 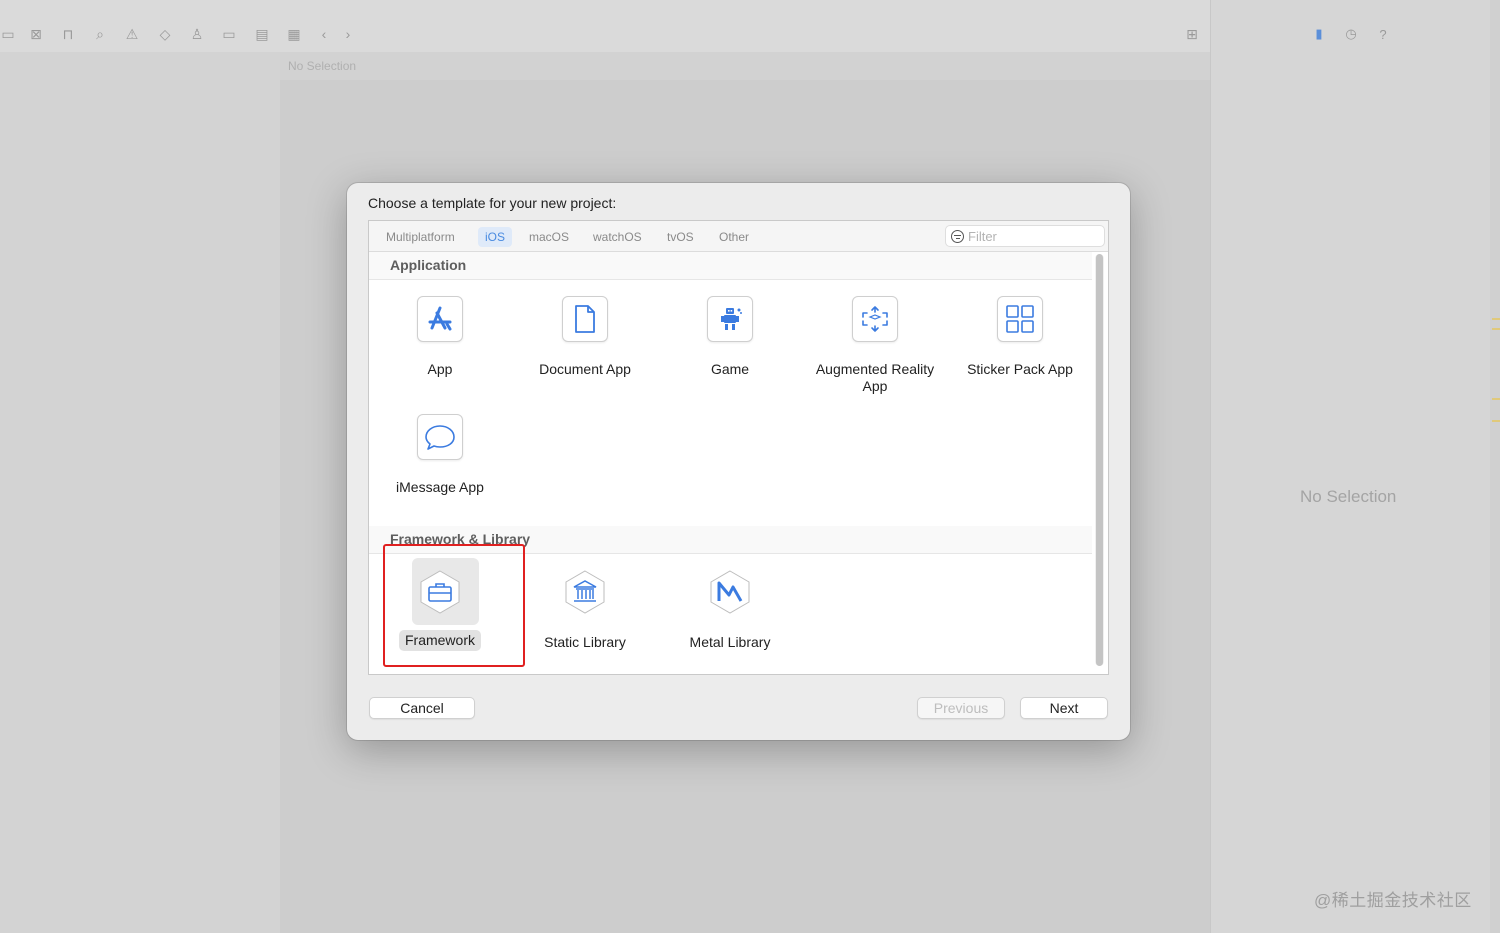 What do you see at coordinates (229, 34) in the screenshot?
I see `breakpoint-icon: ▭` at bounding box center [229, 34].